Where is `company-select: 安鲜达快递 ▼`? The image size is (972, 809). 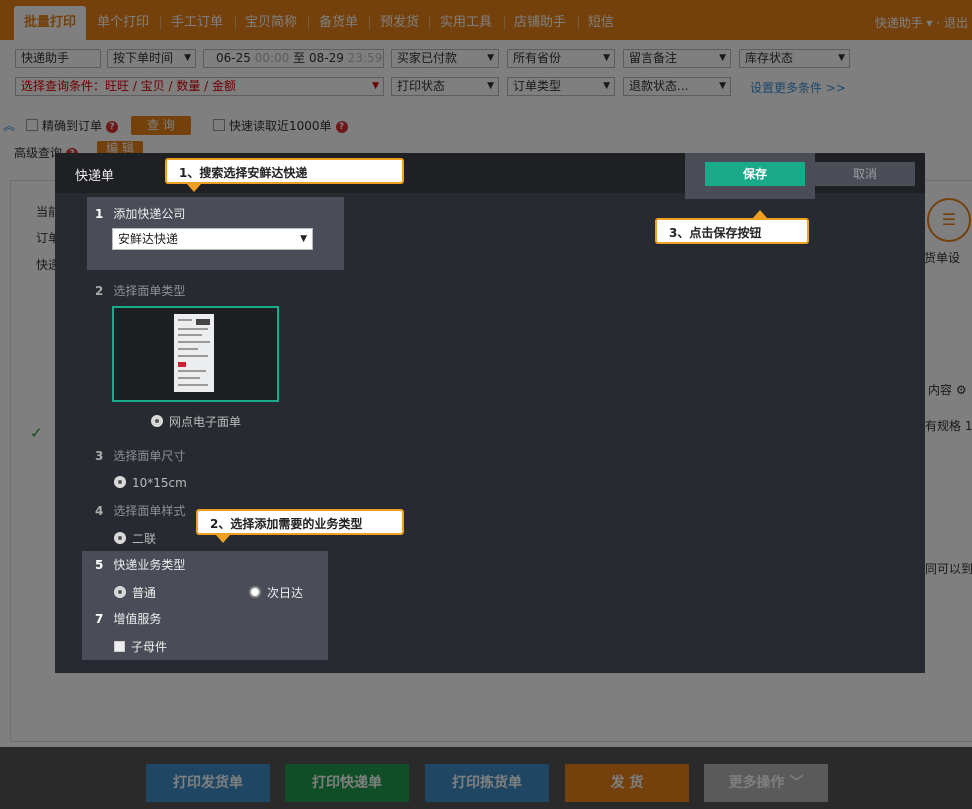
company-select: 安鲜达快递 ▼ is located at coordinates (212, 239).